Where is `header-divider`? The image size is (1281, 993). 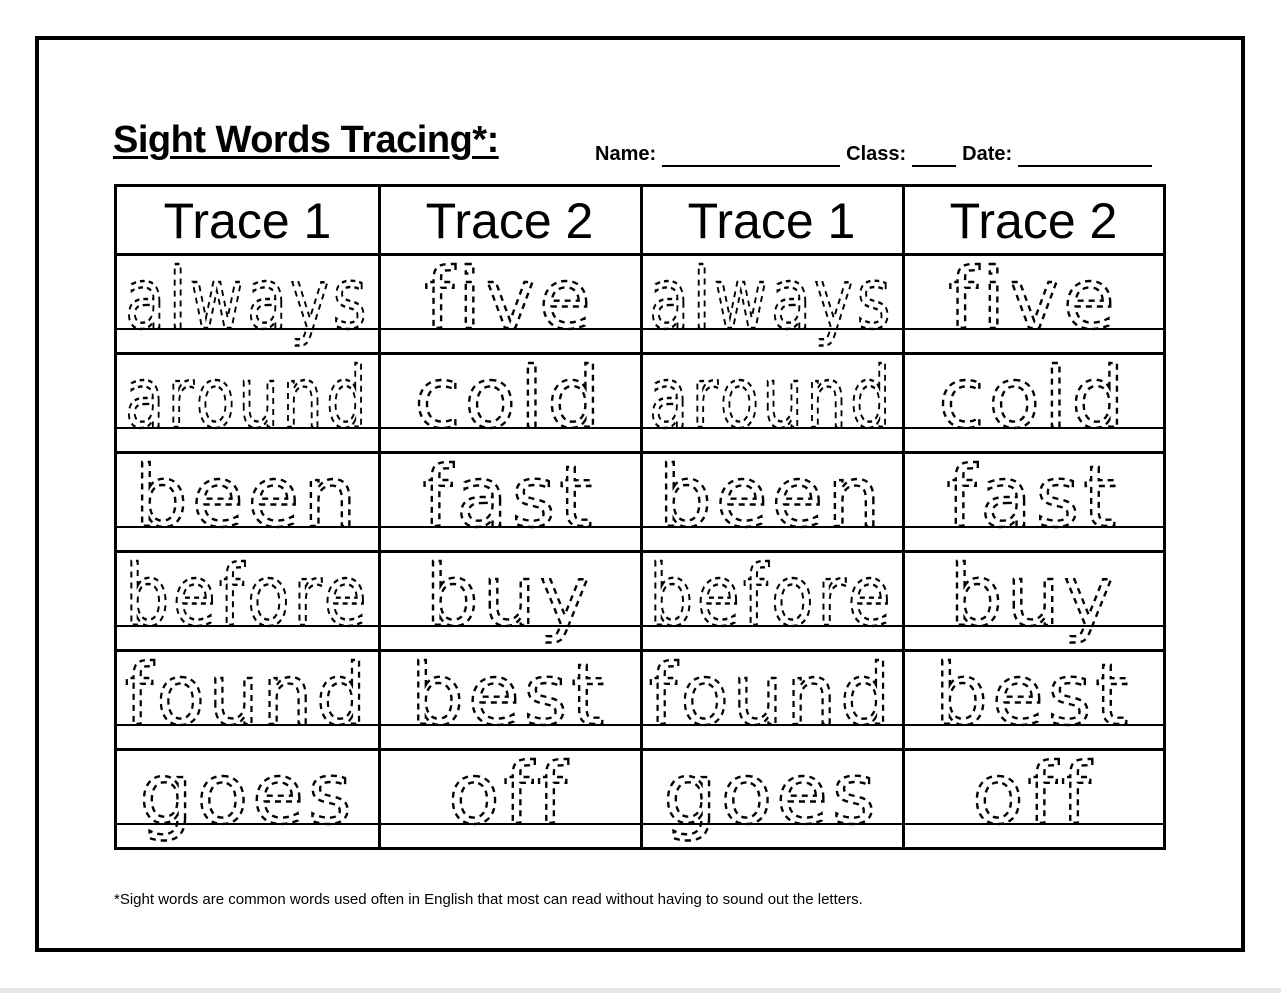
header-divider is located at coordinates (640, 254).